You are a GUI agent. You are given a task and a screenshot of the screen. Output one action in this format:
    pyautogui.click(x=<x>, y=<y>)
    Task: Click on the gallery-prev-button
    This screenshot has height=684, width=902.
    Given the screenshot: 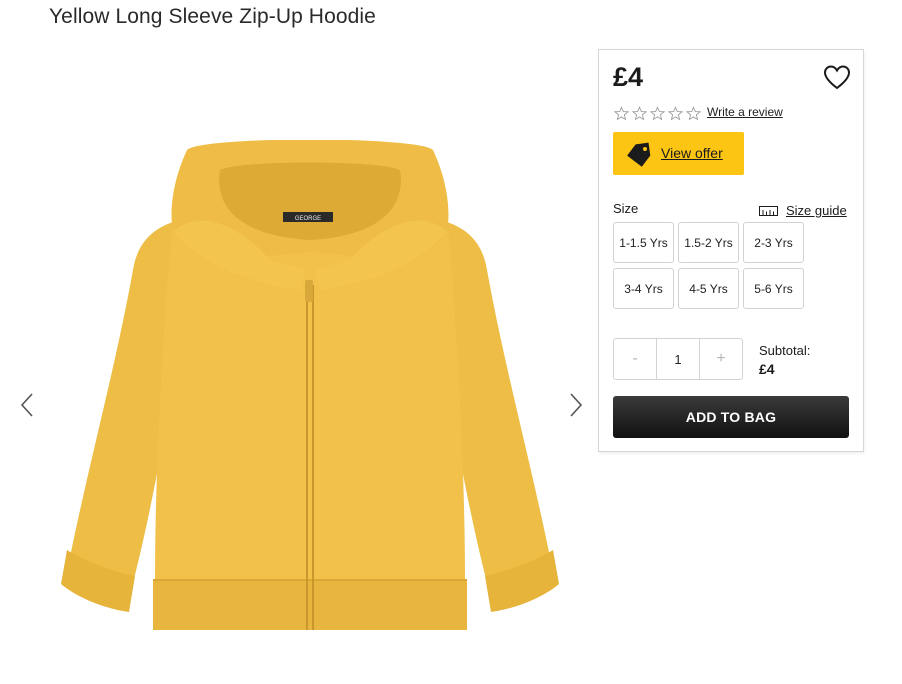 What is the action you would take?
    pyautogui.click(x=27, y=405)
    